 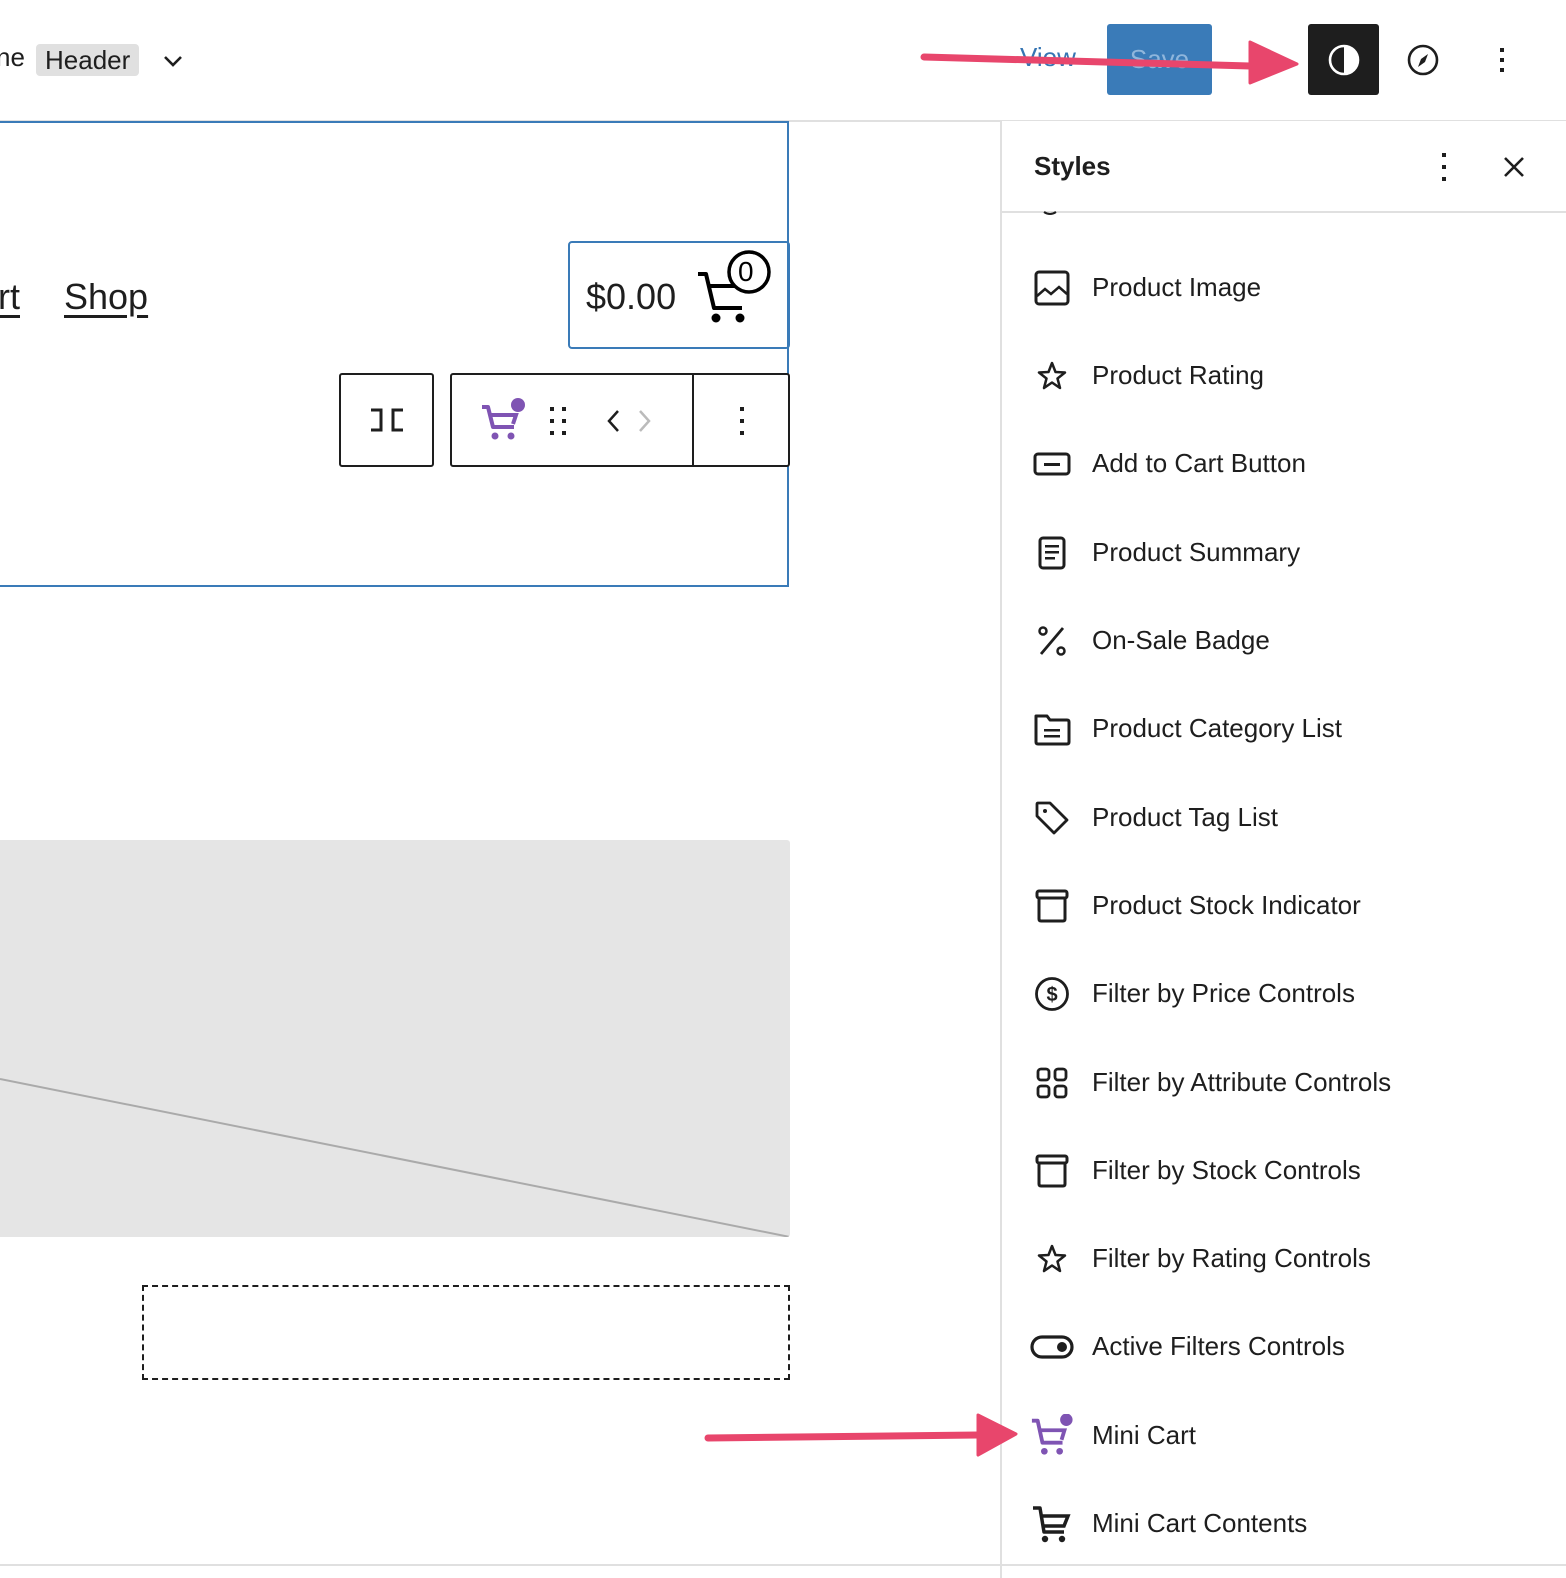 I want to click on view-button: View, so click(x=1048, y=57).